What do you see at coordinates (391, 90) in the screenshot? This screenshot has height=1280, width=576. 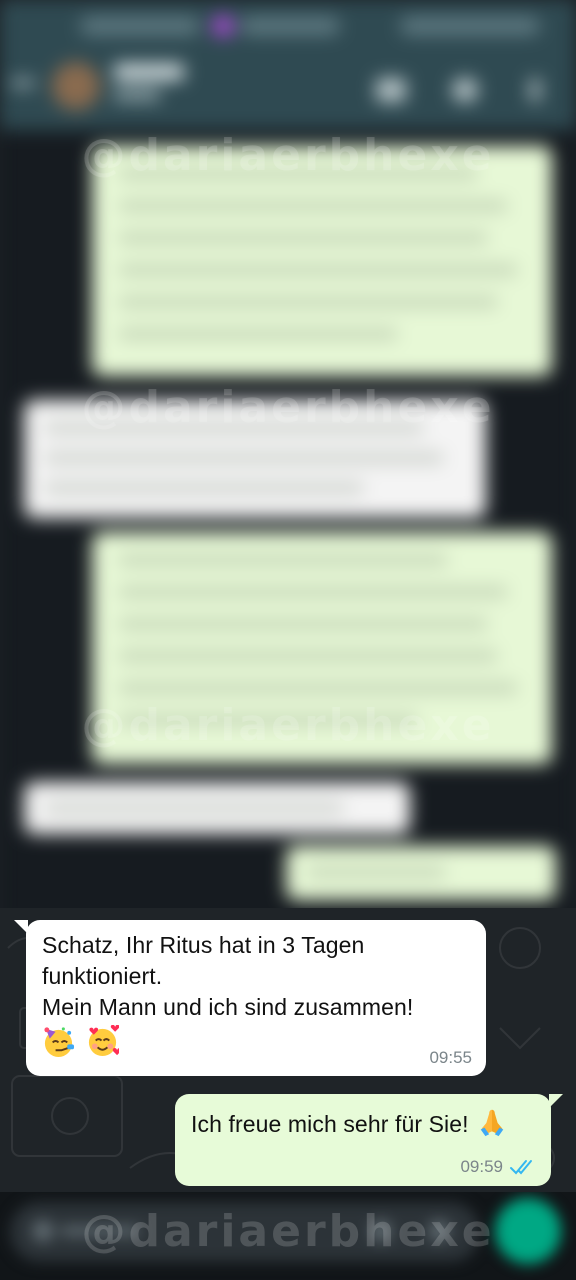 I see `video-call-icon` at bounding box center [391, 90].